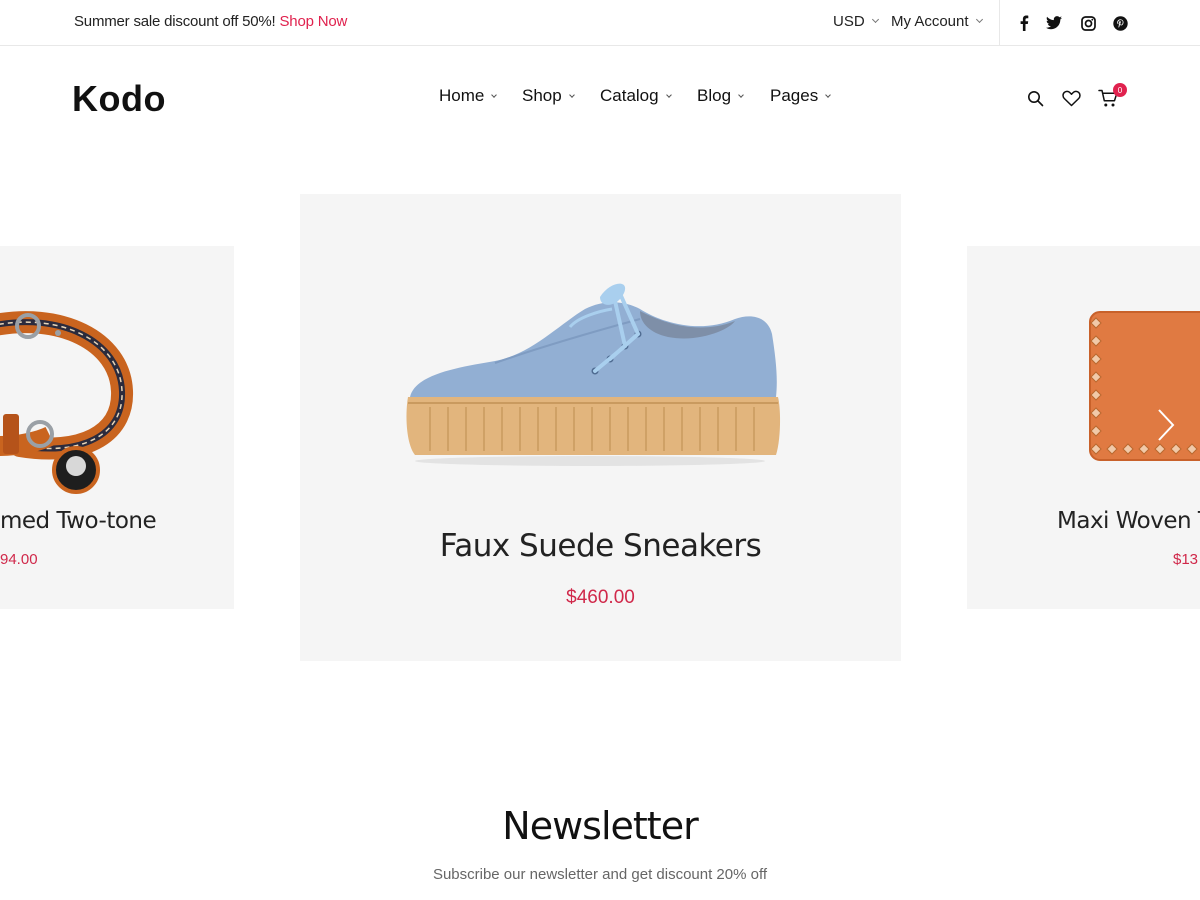 This screenshot has height=900, width=1200. What do you see at coordinates (119, 99) in the screenshot?
I see `site-logo: Kodo` at bounding box center [119, 99].